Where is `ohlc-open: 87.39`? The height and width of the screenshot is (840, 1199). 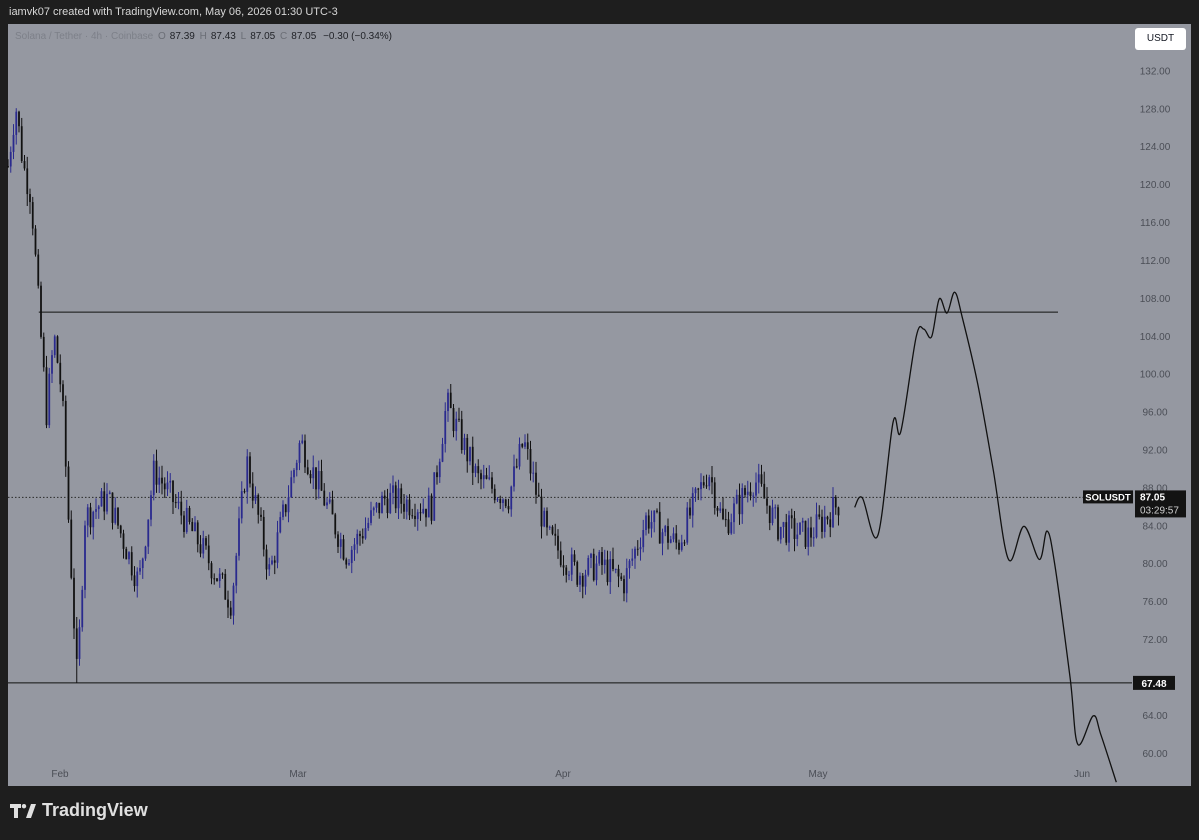
ohlc-open: 87.39 is located at coordinates (182, 36).